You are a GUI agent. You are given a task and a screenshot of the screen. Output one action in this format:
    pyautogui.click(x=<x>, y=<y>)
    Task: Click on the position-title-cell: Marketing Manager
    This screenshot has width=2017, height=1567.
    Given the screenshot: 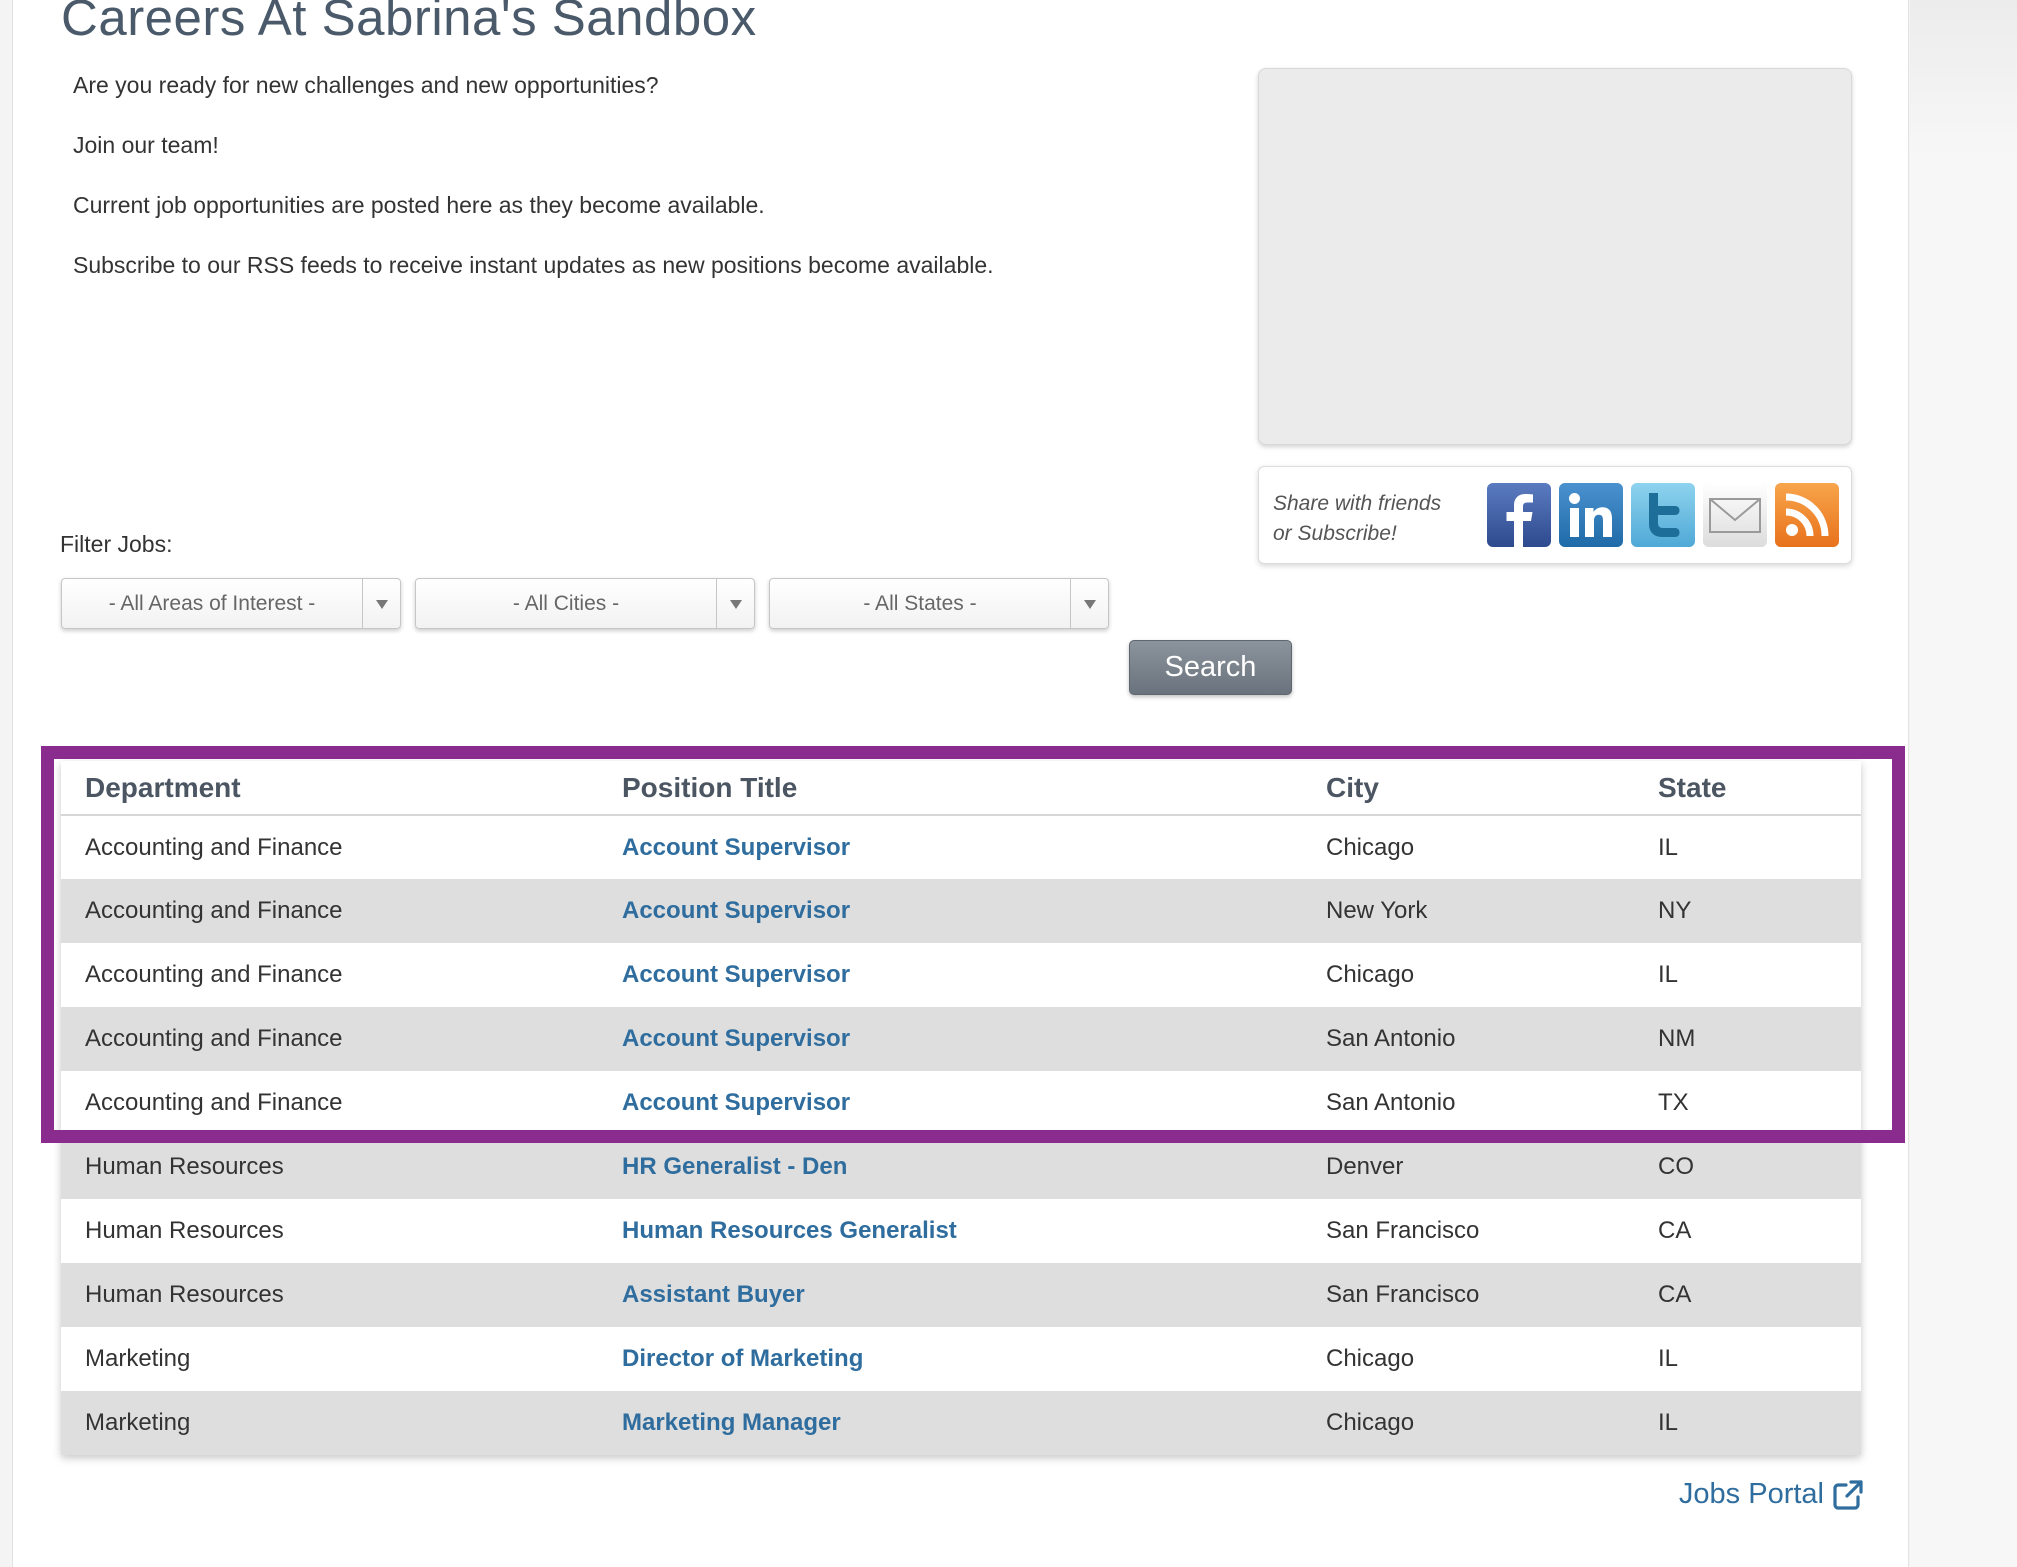 What is the action you would take?
    pyautogui.click(x=950, y=1423)
    